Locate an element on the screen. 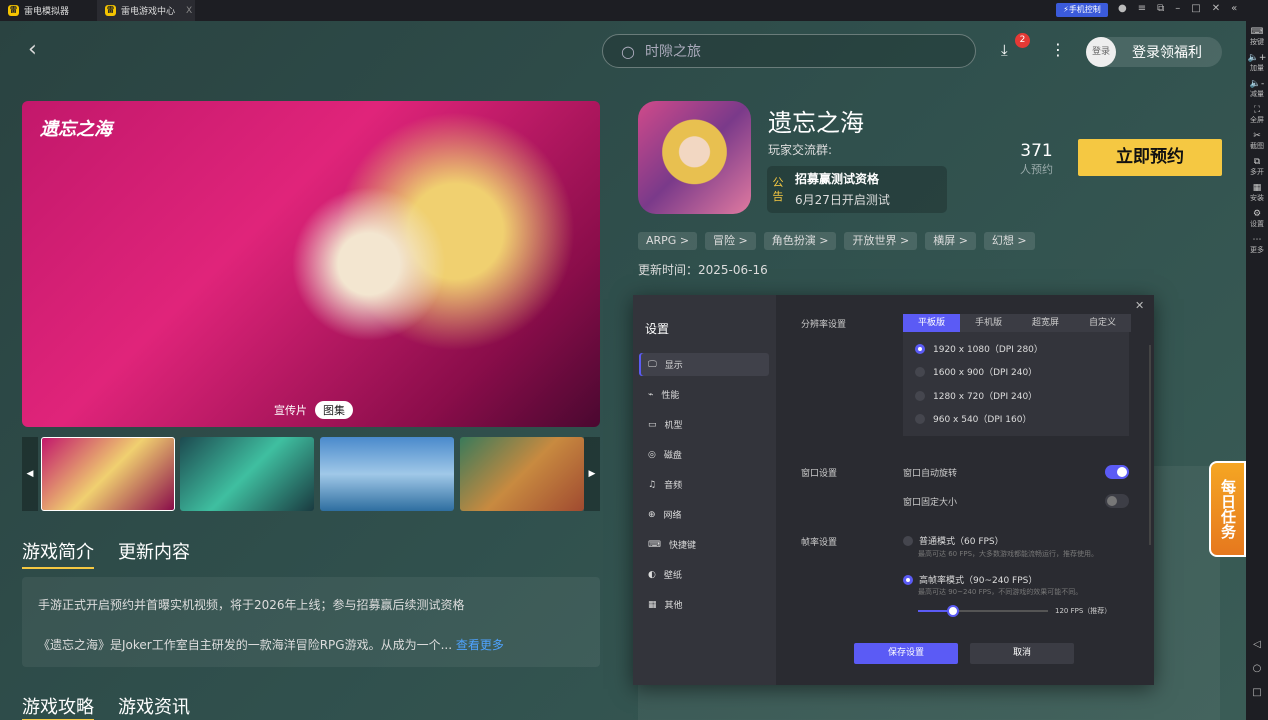 The width and height of the screenshot is (1268, 720). save-settings-button: 保存设置 is located at coordinates (906, 653).